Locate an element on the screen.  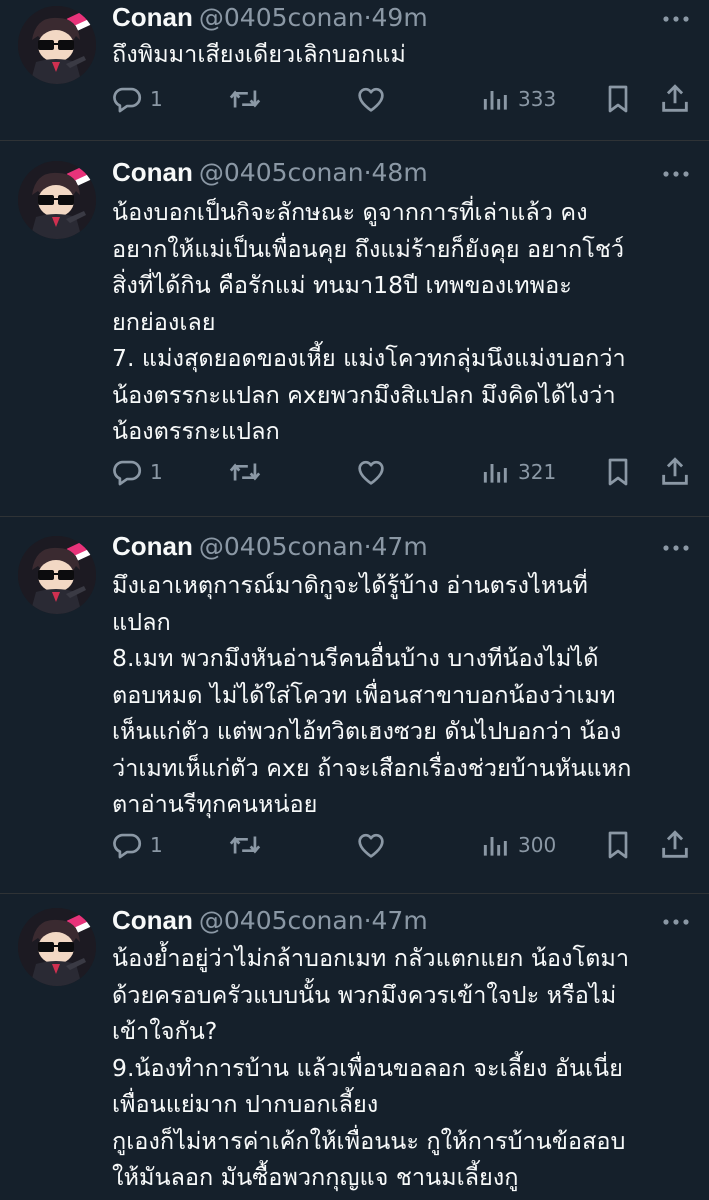
tweet-actions: 1 333 is located at coordinates (405, 99).